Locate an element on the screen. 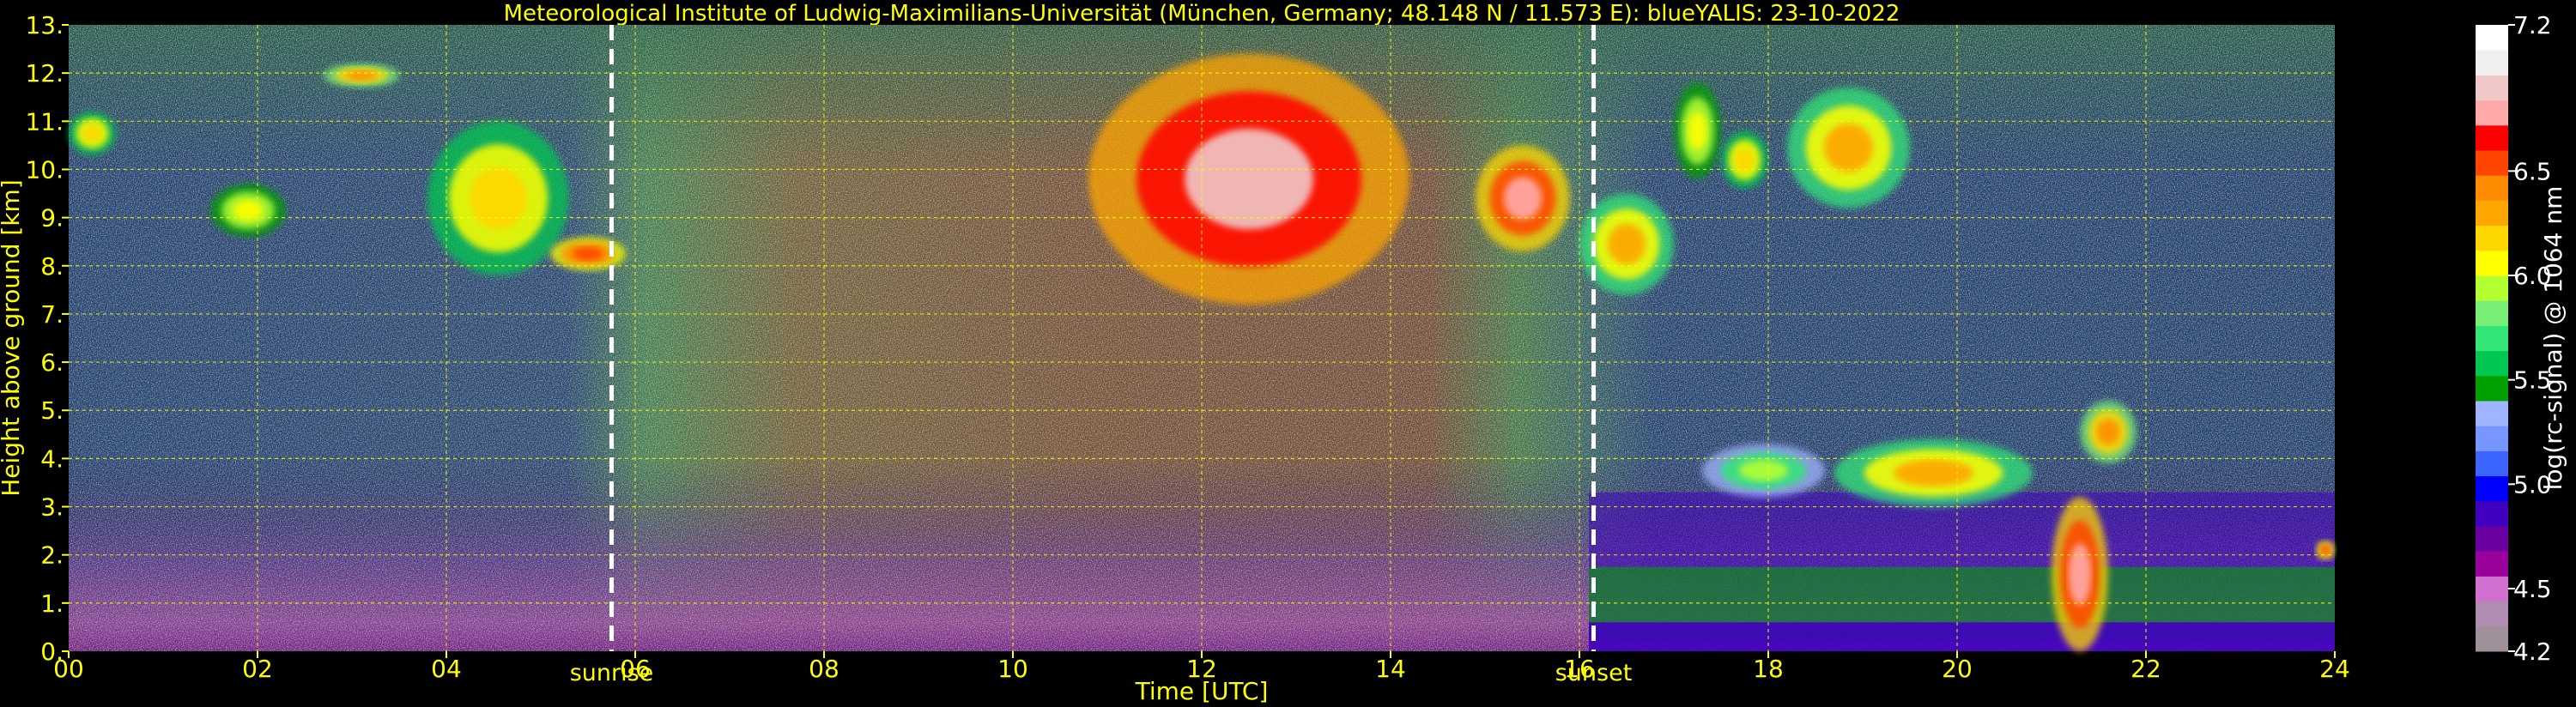  colorbar-label: log(rc-signal) @ 1064 nm is located at coordinates (2553, 338).